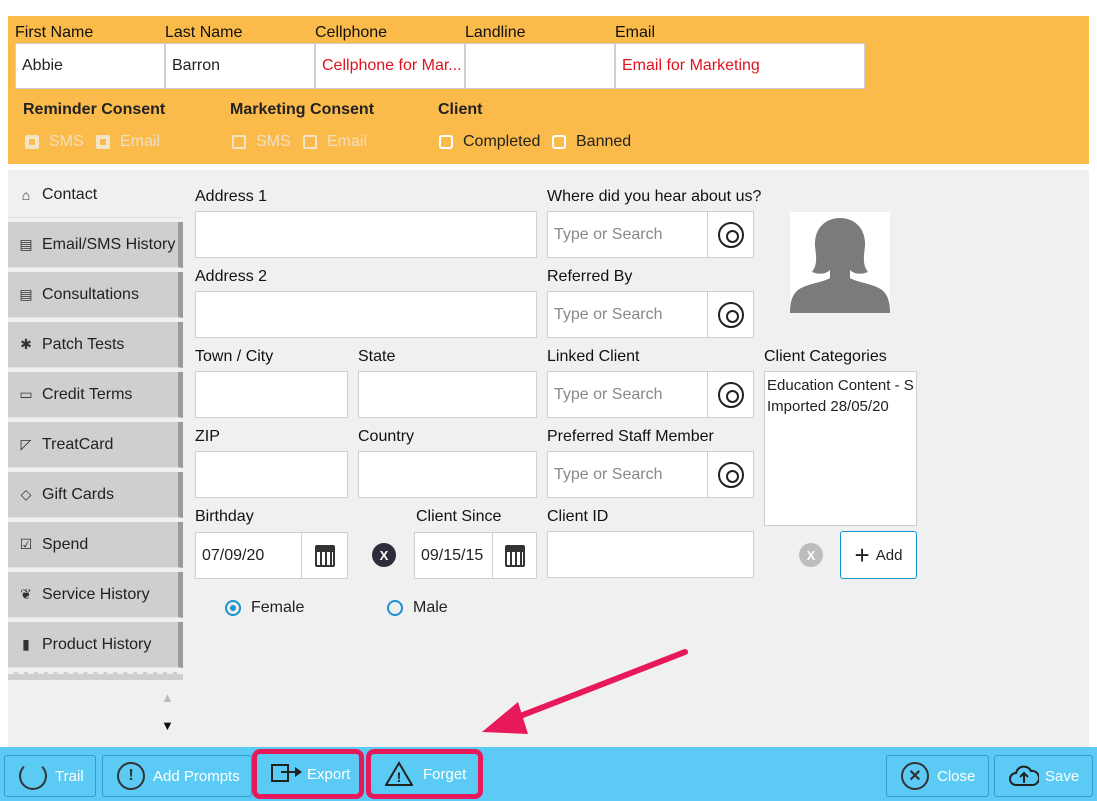  What do you see at coordinates (740, 66) in the screenshot?
I see `email-field: Email for Marketing` at bounding box center [740, 66].